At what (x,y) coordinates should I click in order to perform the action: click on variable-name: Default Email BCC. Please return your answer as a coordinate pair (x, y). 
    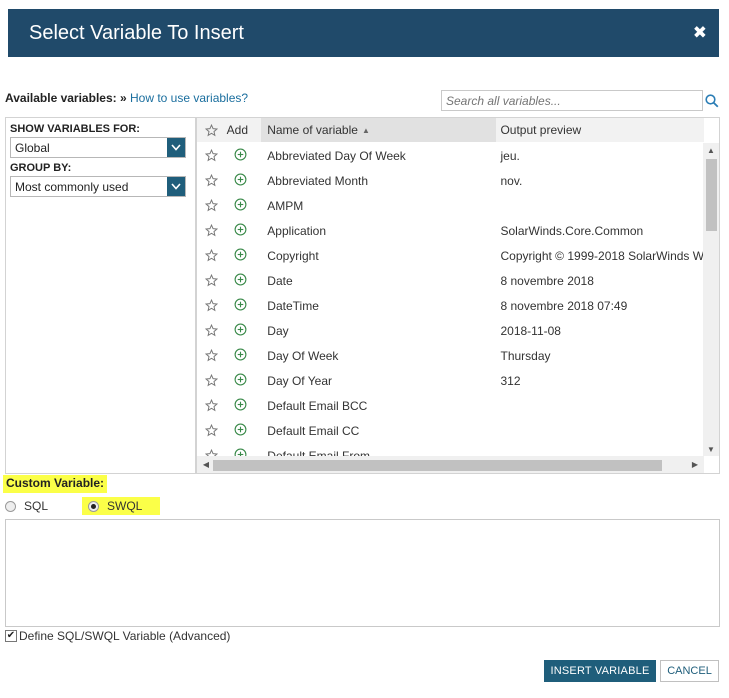
    Looking at the image, I should click on (317, 405).